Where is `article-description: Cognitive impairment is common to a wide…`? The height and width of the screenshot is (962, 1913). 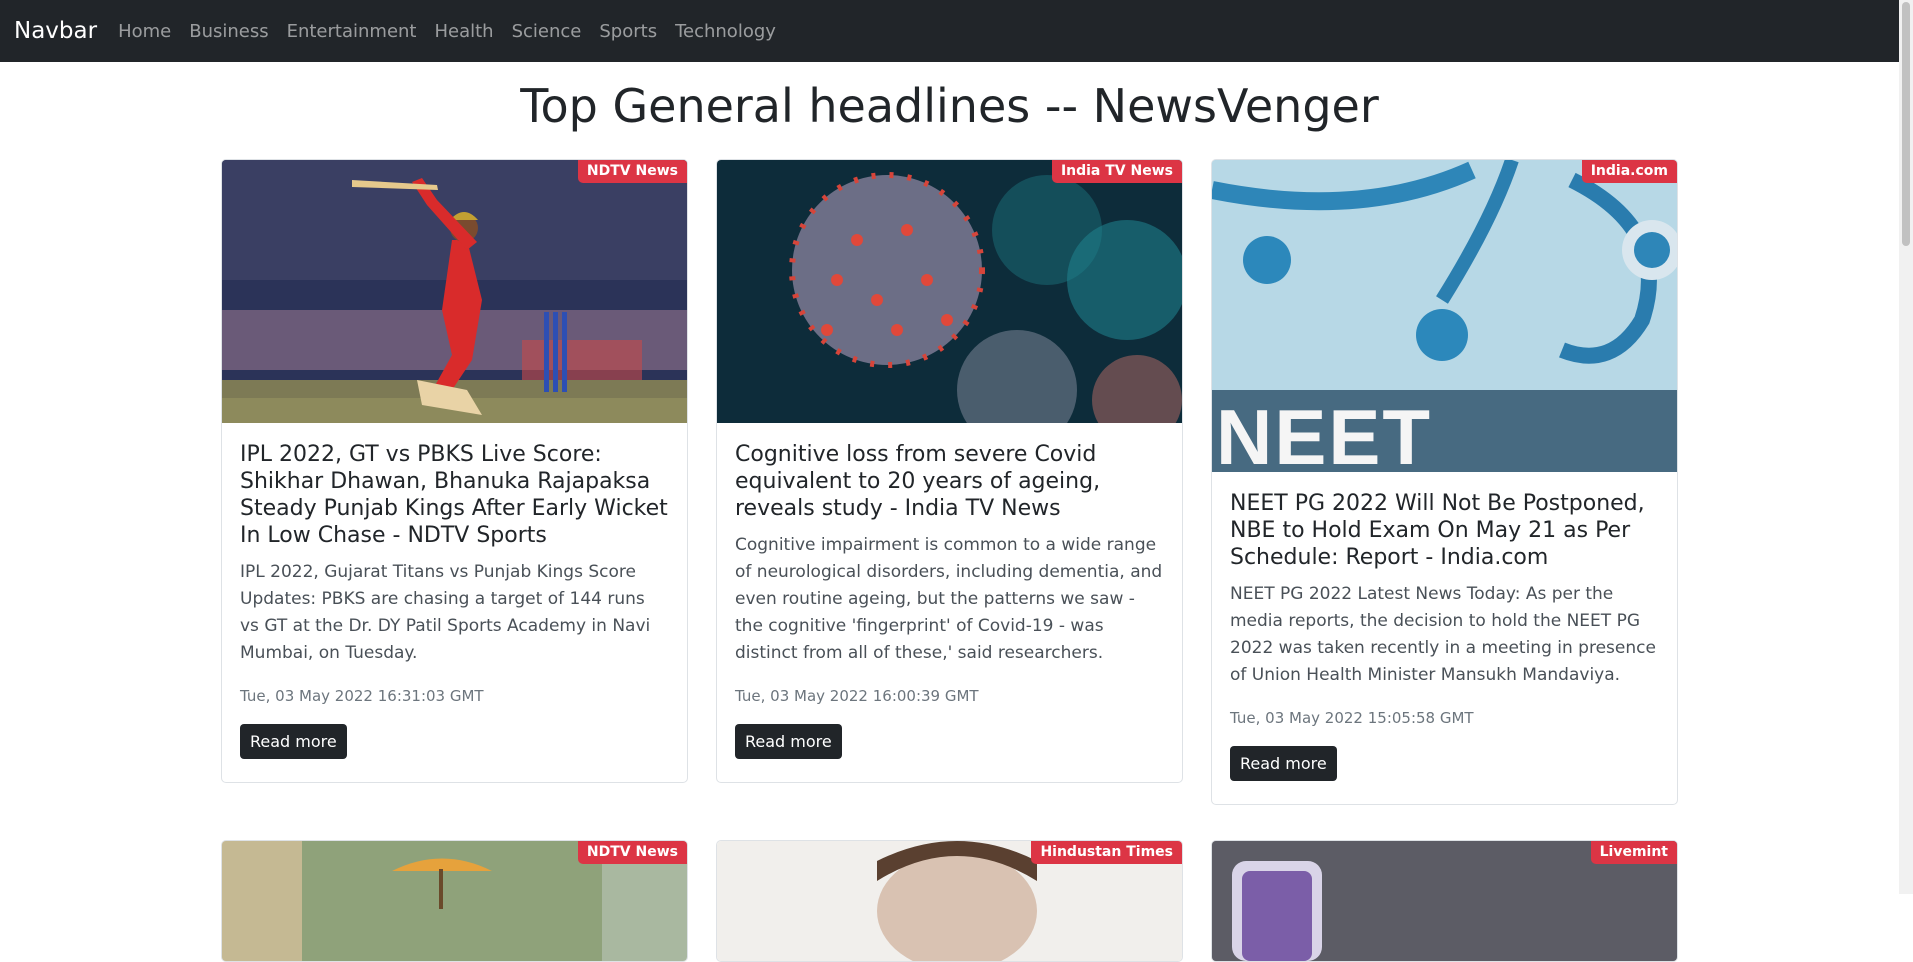
article-description: Cognitive impairment is common to a wide… is located at coordinates (949, 599).